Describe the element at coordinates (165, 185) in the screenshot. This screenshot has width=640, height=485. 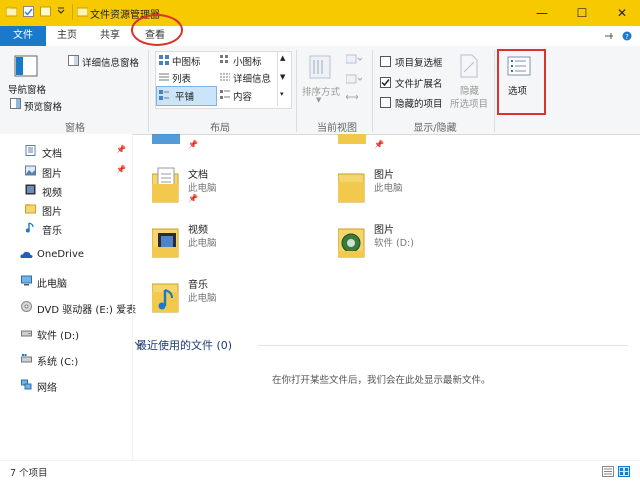
I see `documents-folder-icon` at that location.